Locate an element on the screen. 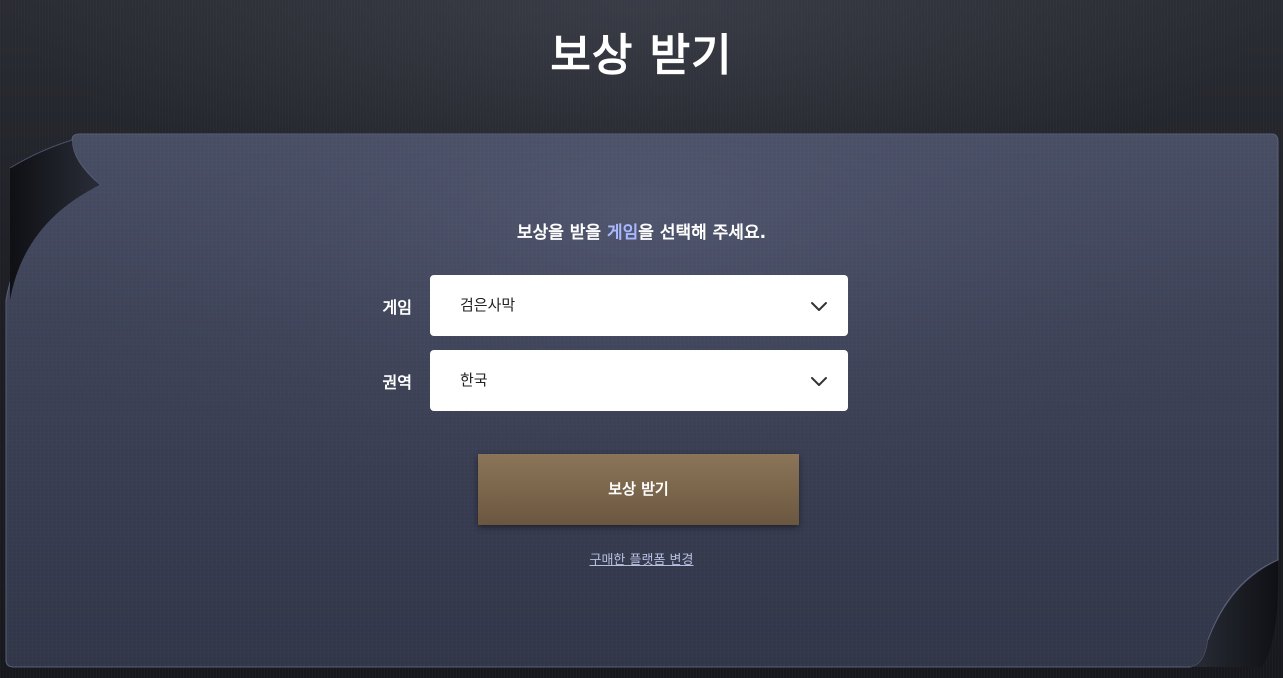  region-select-value: 한국 is located at coordinates (474, 380).